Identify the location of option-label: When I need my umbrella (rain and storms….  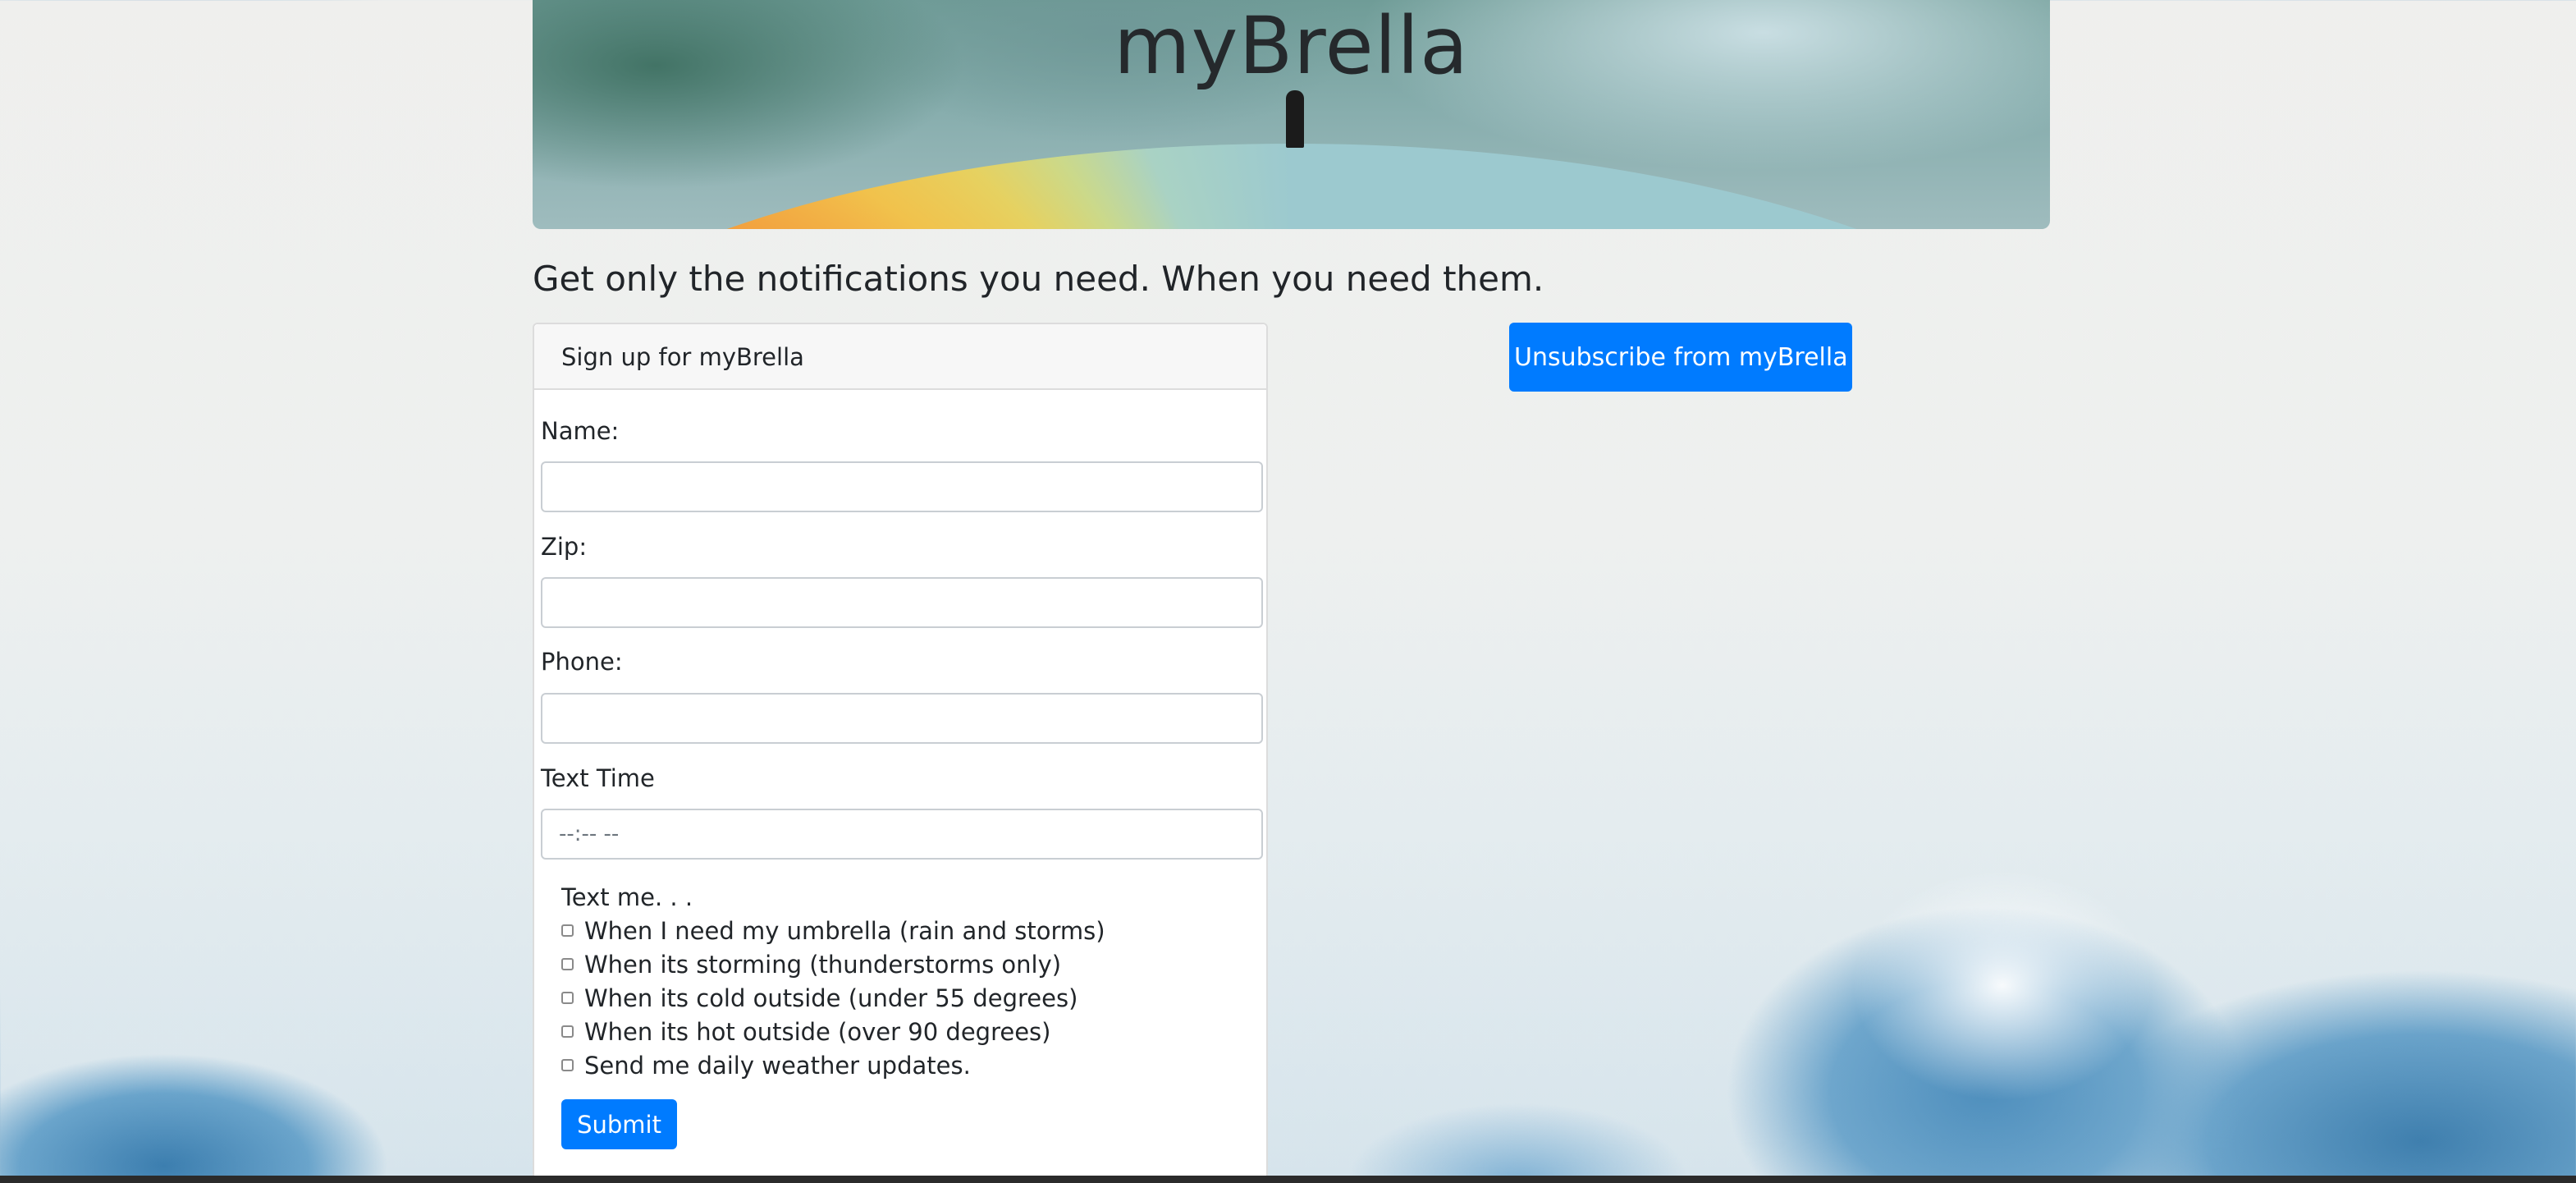
(844, 930).